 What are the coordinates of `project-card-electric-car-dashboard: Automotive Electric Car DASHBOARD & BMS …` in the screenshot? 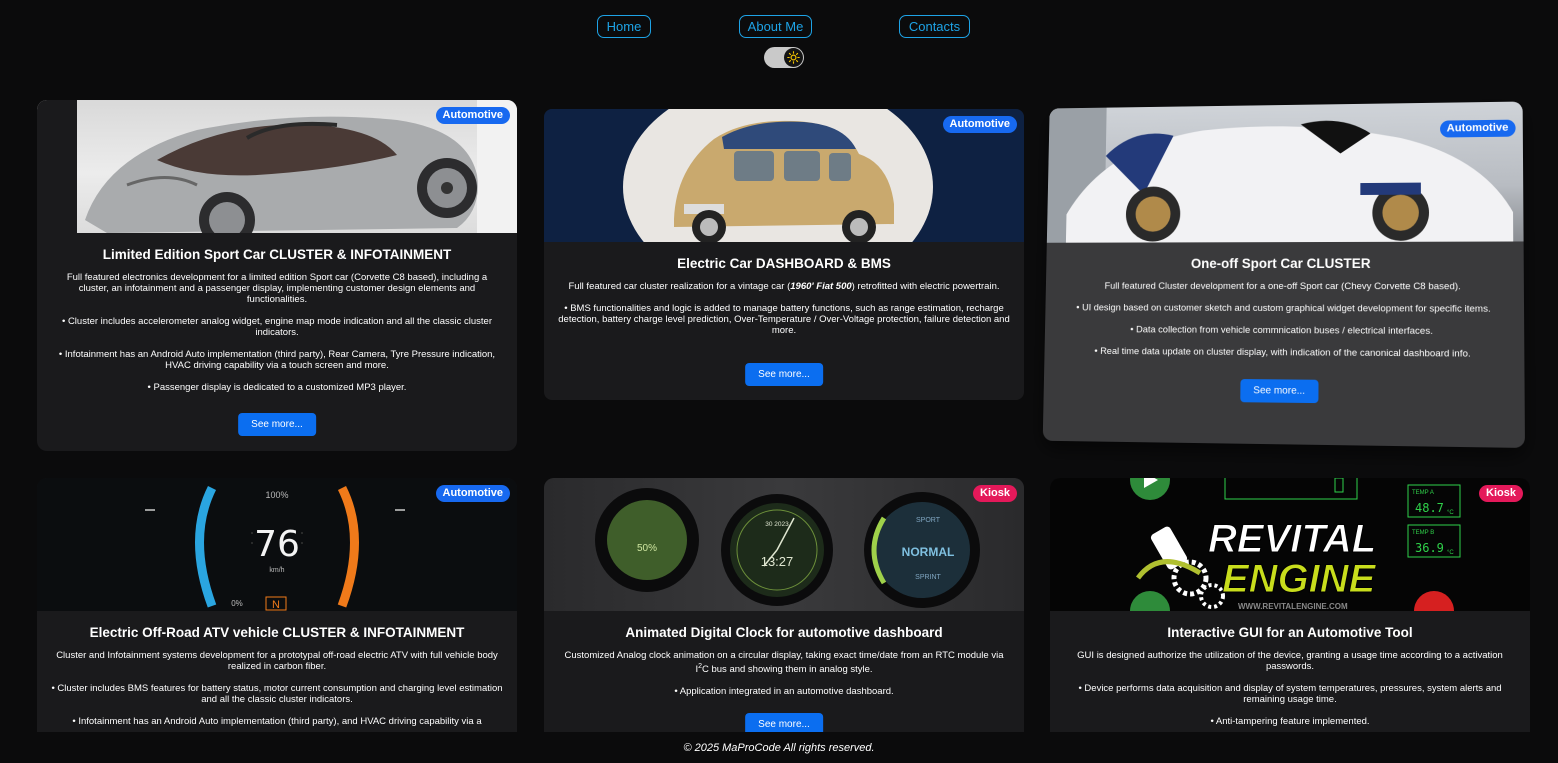 It's located at (784, 254).